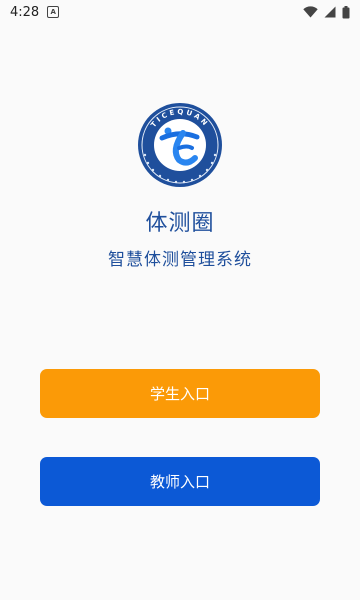 This screenshot has width=360, height=600. I want to click on app-subtitle: 智慧体测管理系统, so click(180, 260).